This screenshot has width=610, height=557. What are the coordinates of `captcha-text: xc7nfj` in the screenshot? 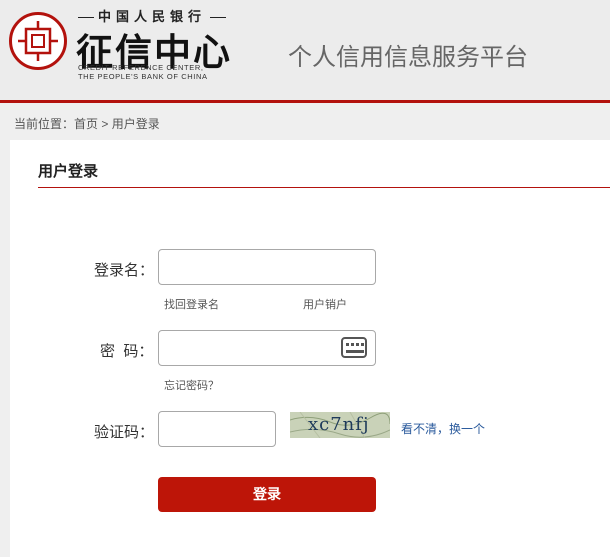 It's located at (339, 424).